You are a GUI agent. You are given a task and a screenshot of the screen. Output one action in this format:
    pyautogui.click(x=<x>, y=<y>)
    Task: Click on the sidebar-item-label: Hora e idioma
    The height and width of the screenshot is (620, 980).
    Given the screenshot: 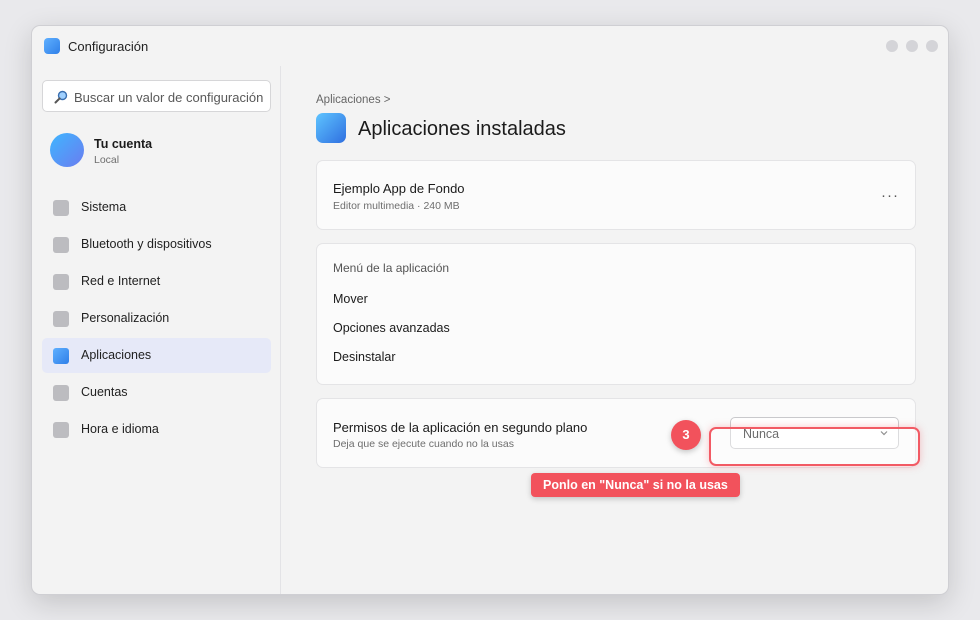 What is the action you would take?
    pyautogui.click(x=120, y=429)
    